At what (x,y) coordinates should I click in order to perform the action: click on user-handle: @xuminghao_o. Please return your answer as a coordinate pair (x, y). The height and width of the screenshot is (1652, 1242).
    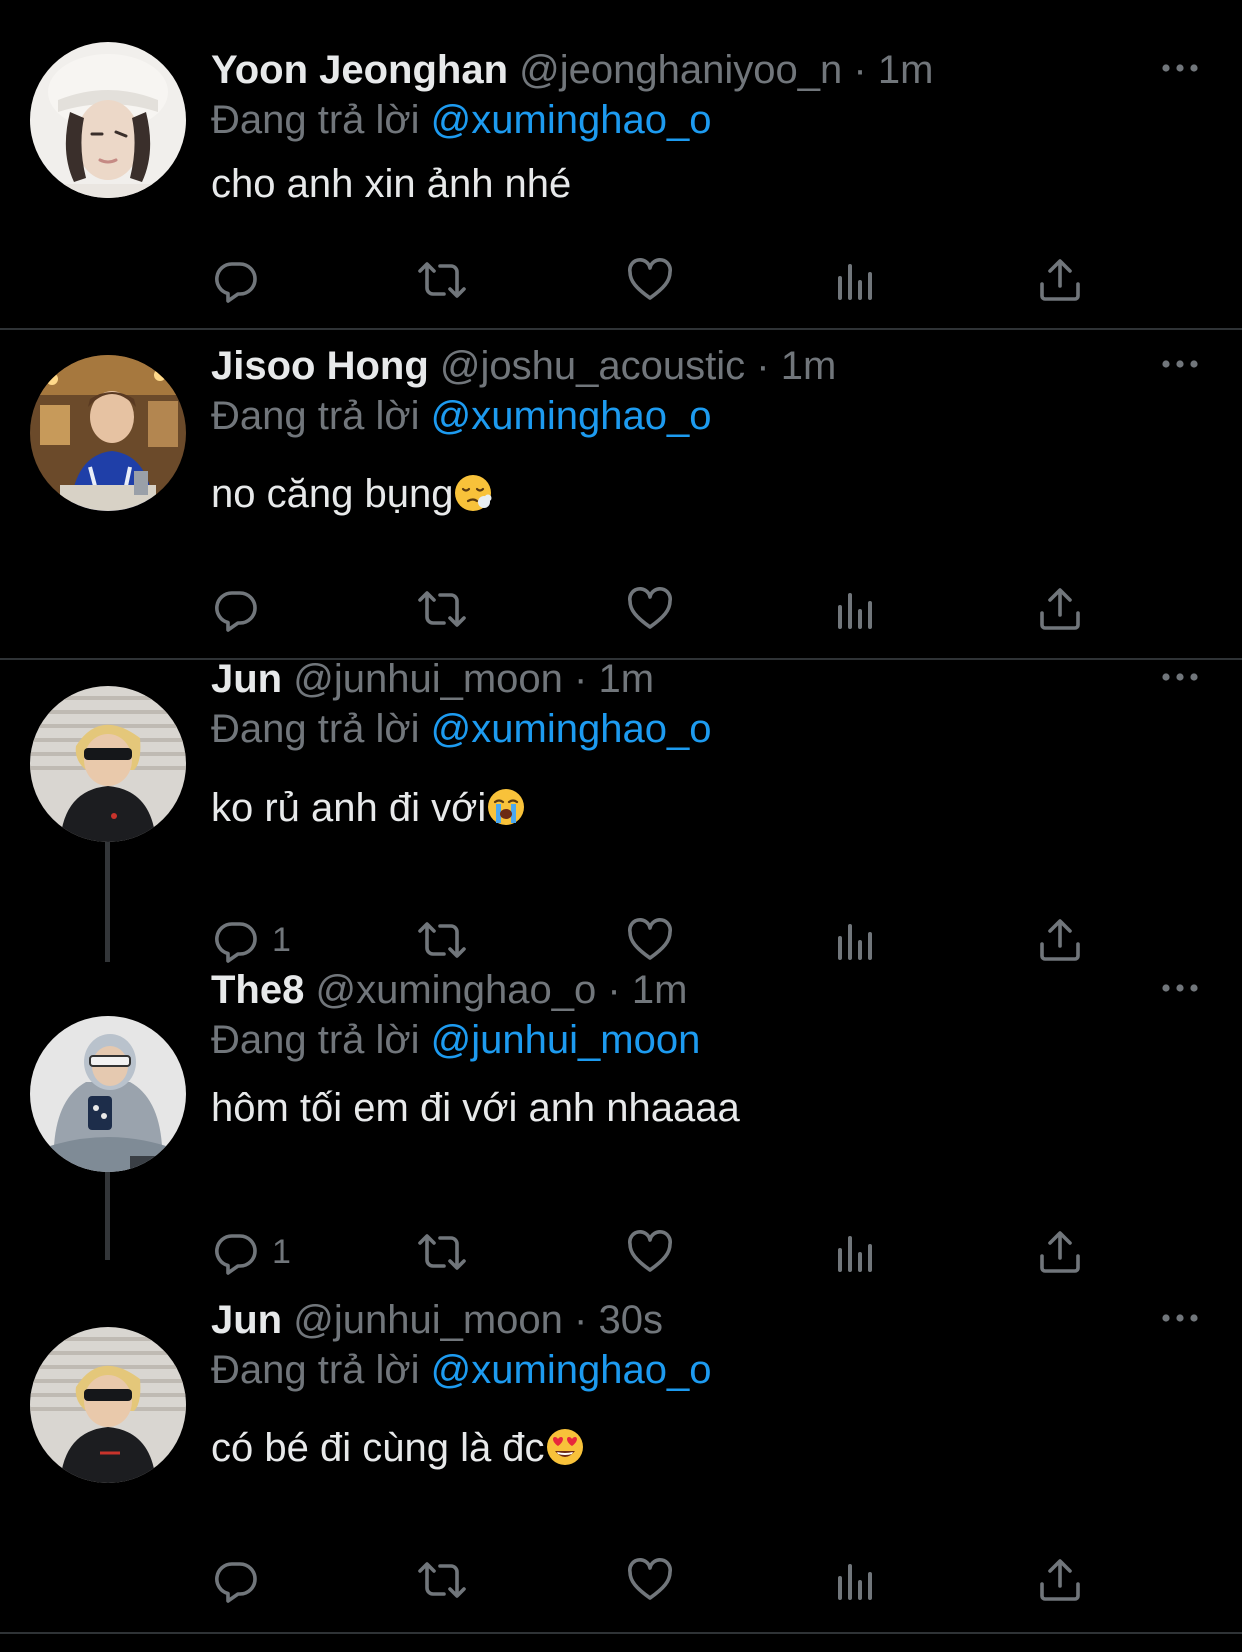
    Looking at the image, I should click on (455, 990).